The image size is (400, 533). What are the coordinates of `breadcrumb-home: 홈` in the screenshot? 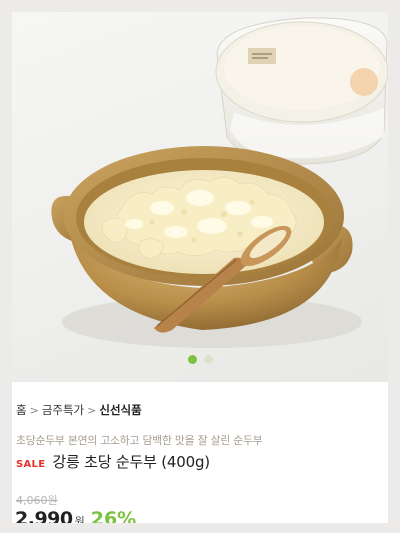 It's located at (21, 410).